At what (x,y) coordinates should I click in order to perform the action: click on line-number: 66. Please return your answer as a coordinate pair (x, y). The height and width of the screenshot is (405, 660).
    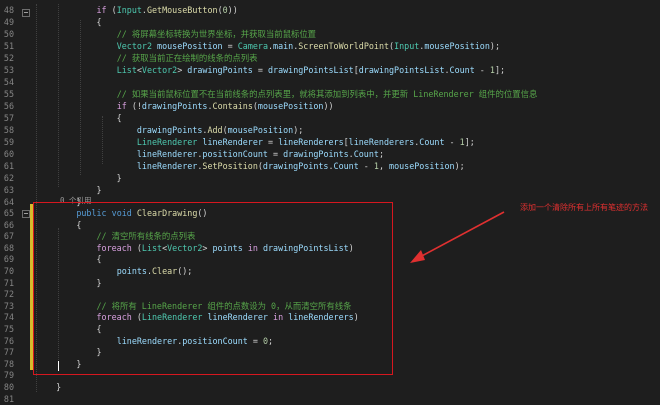
    Looking at the image, I should click on (8, 224).